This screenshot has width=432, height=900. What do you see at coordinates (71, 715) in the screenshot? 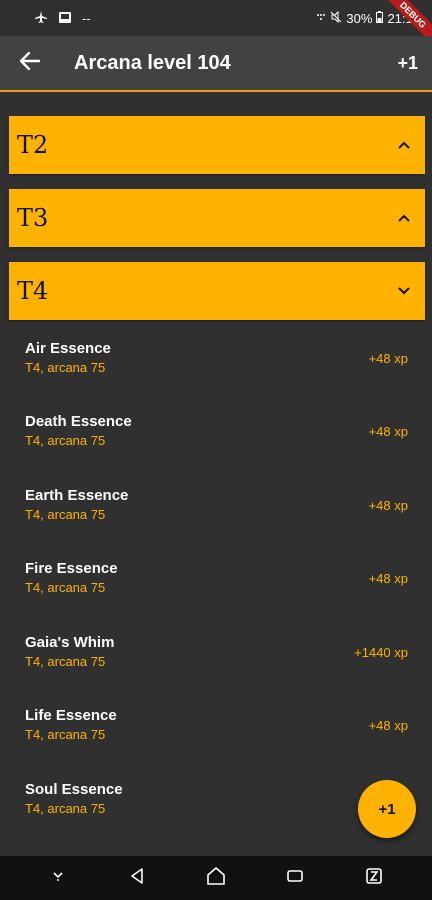
I see `item-name: Life Essence` at bounding box center [71, 715].